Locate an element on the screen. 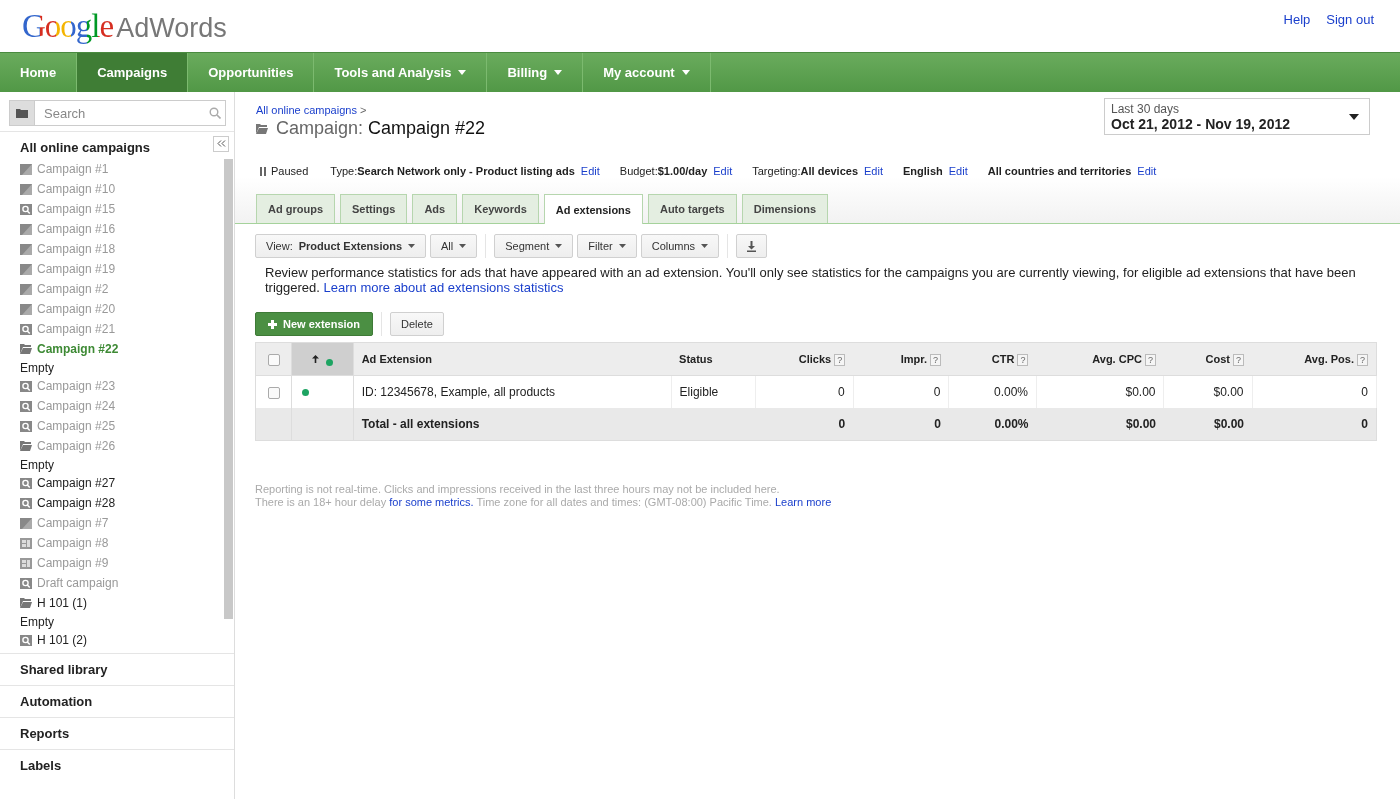 The width and height of the screenshot is (1400, 799). pause-icon is located at coordinates (263, 171).